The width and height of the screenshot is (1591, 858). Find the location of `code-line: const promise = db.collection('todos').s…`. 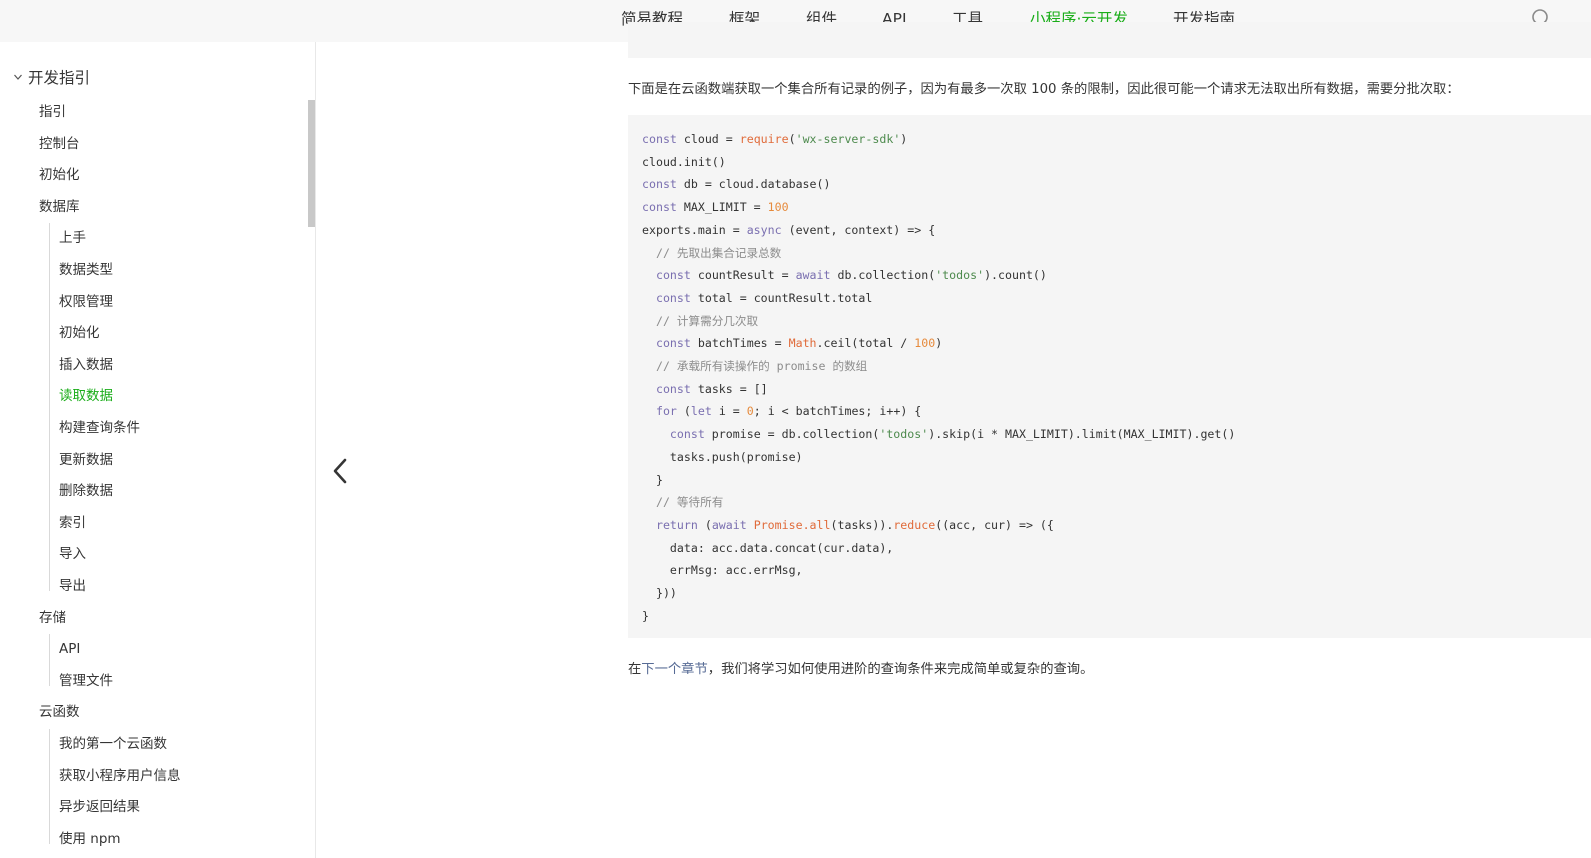

code-line: const promise = db.collection('todos').s… is located at coordinates (952, 434).